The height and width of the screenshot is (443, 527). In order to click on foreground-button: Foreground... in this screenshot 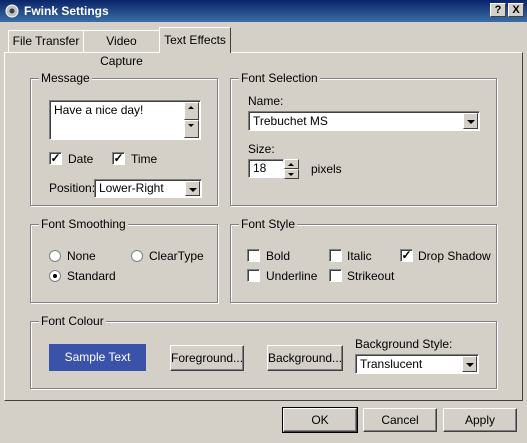, I will do `click(207, 358)`.